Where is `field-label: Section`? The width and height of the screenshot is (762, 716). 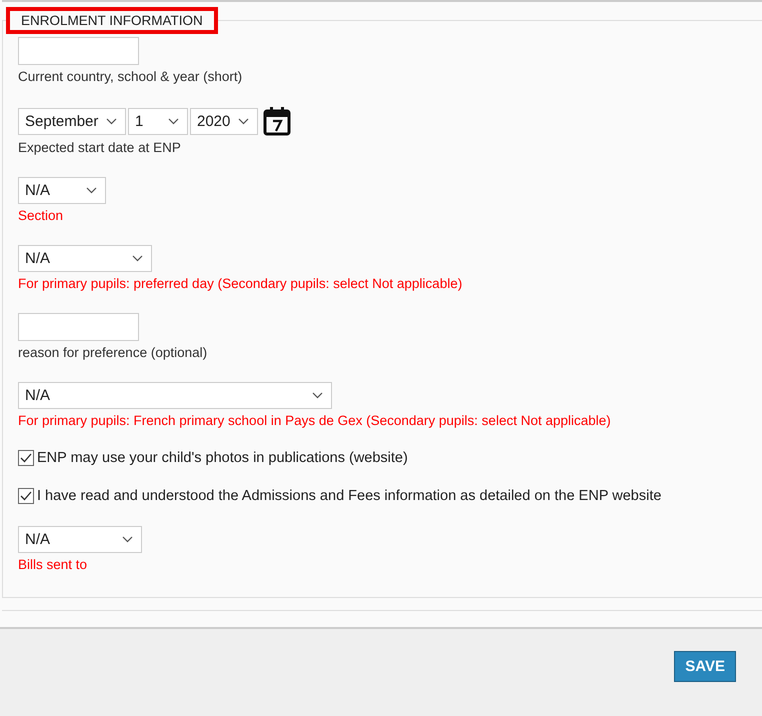 field-label: Section is located at coordinates (41, 216).